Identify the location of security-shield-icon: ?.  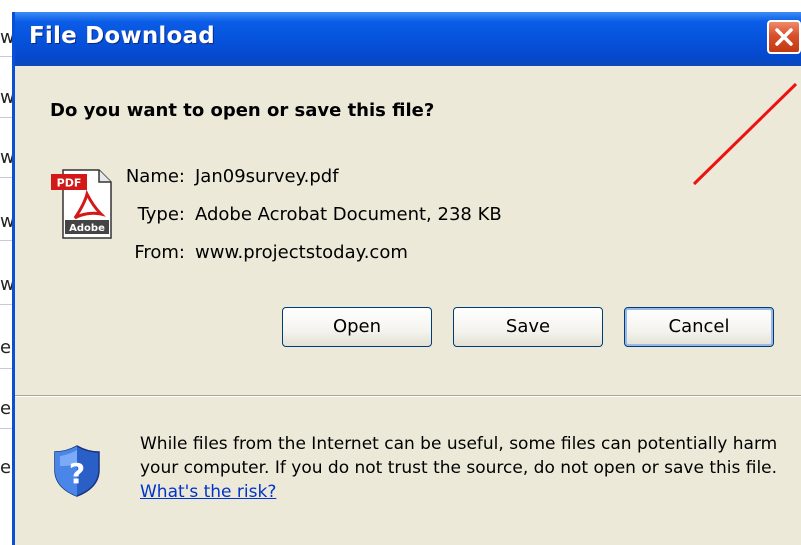
(77, 471).